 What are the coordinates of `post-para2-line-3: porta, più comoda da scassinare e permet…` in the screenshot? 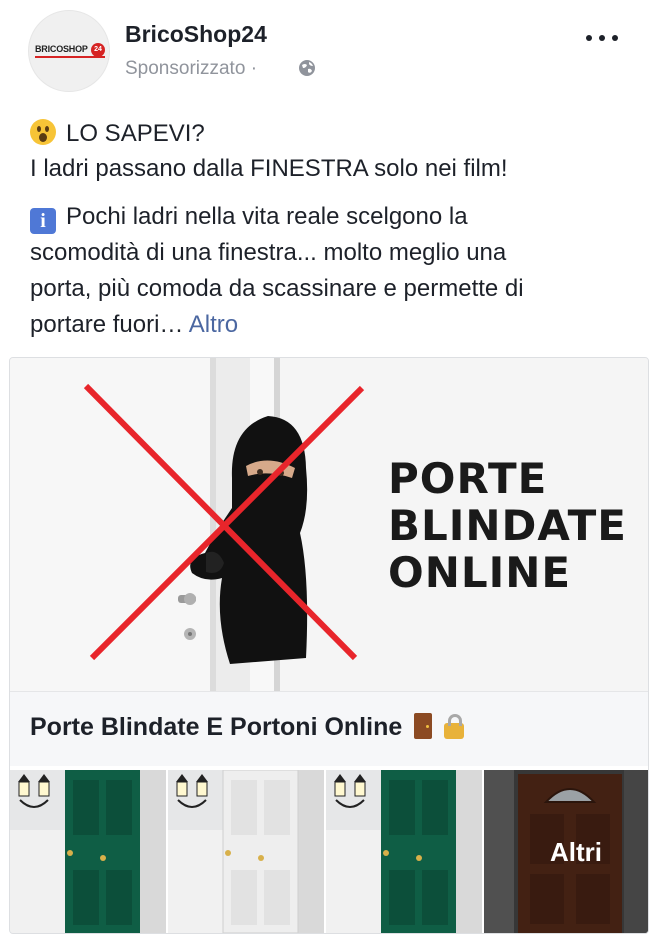 It's located at (277, 288).